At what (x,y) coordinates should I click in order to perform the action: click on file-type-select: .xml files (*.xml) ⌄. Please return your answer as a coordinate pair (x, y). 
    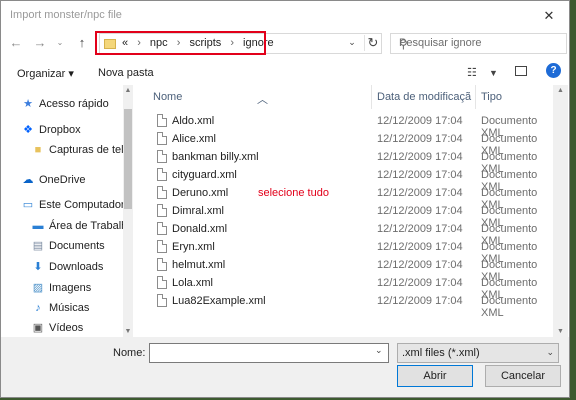
    Looking at the image, I should click on (478, 353).